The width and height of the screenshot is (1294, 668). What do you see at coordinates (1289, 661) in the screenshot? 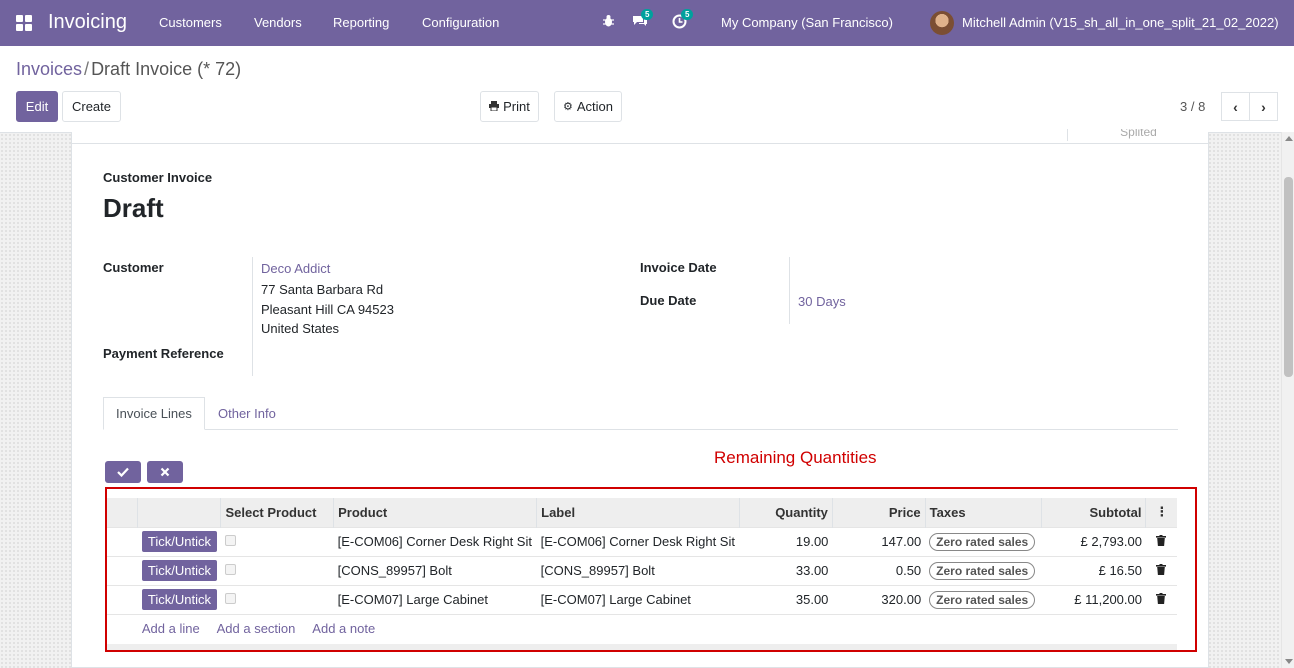
I see `scroll-down-icon` at bounding box center [1289, 661].